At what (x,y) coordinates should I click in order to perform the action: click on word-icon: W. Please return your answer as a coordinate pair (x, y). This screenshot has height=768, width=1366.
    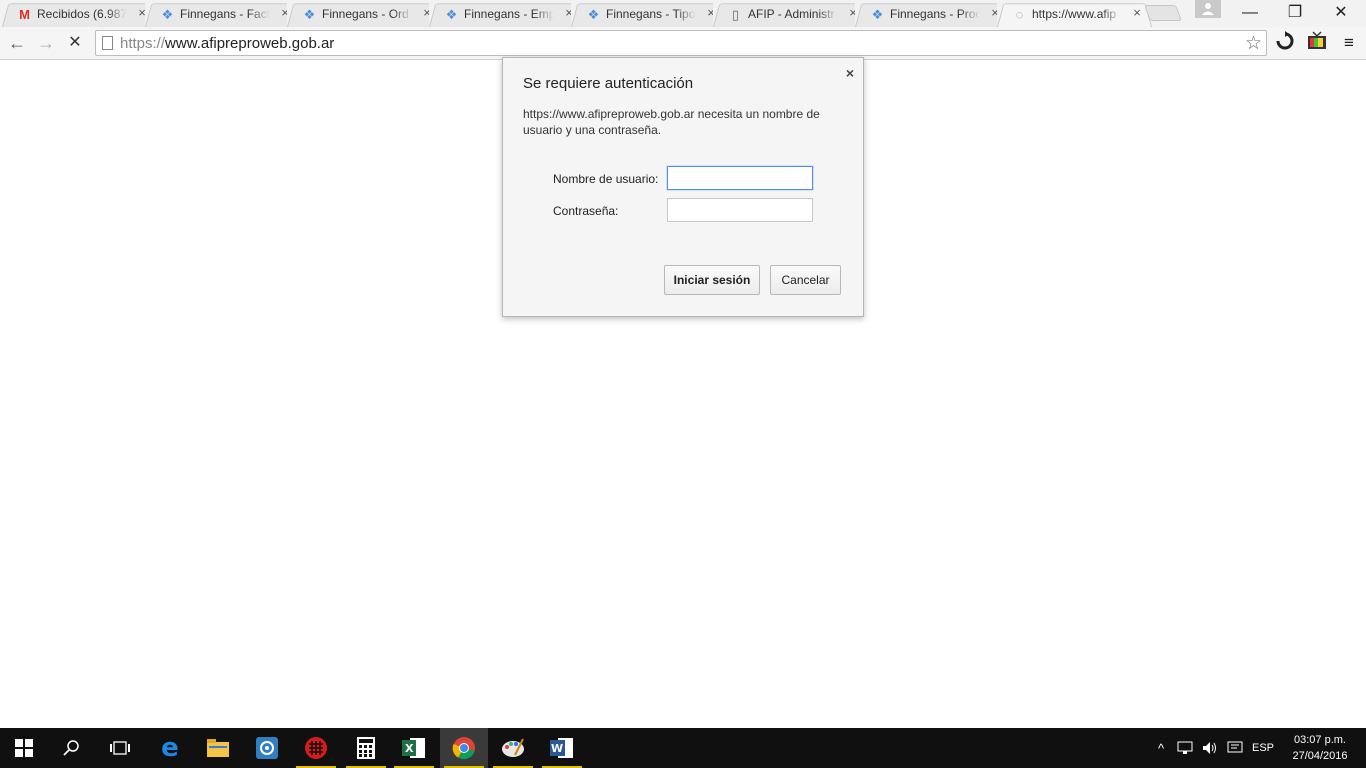
    Looking at the image, I should click on (562, 748).